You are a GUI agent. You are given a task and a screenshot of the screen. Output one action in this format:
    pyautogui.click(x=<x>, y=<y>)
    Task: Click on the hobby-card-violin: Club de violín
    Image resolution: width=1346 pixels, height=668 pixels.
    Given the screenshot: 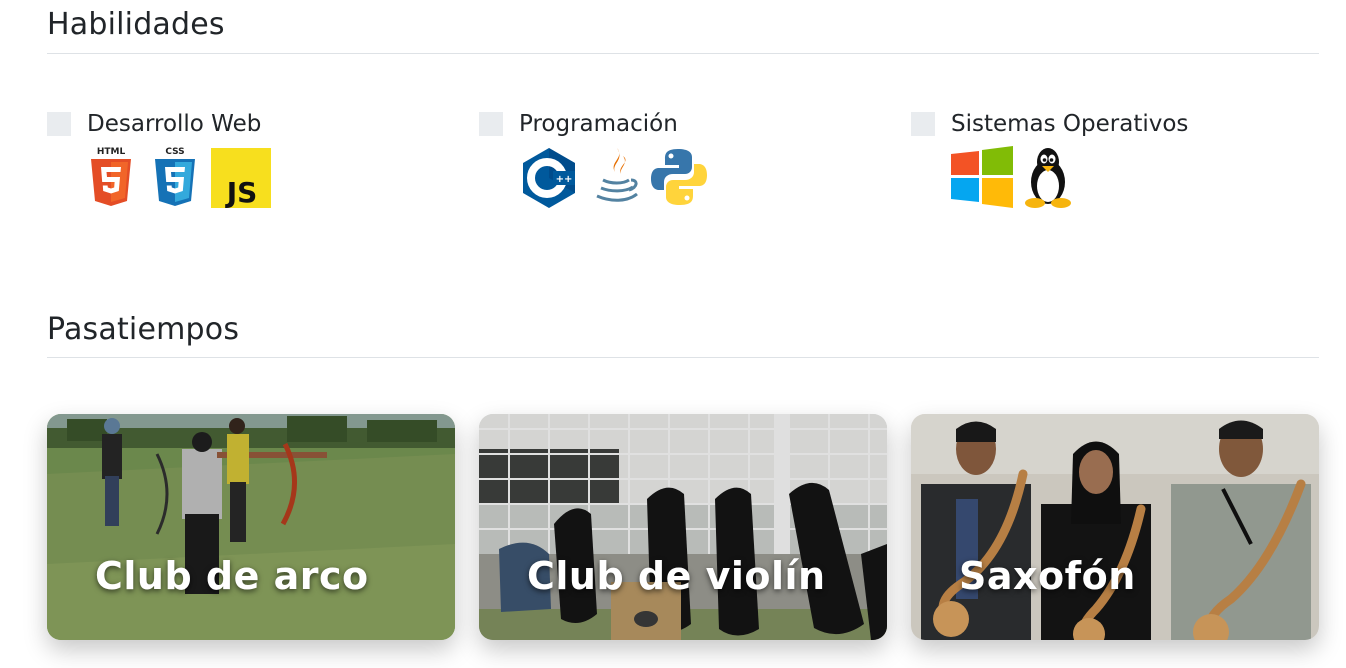 What is the action you would take?
    pyautogui.click(x=683, y=527)
    